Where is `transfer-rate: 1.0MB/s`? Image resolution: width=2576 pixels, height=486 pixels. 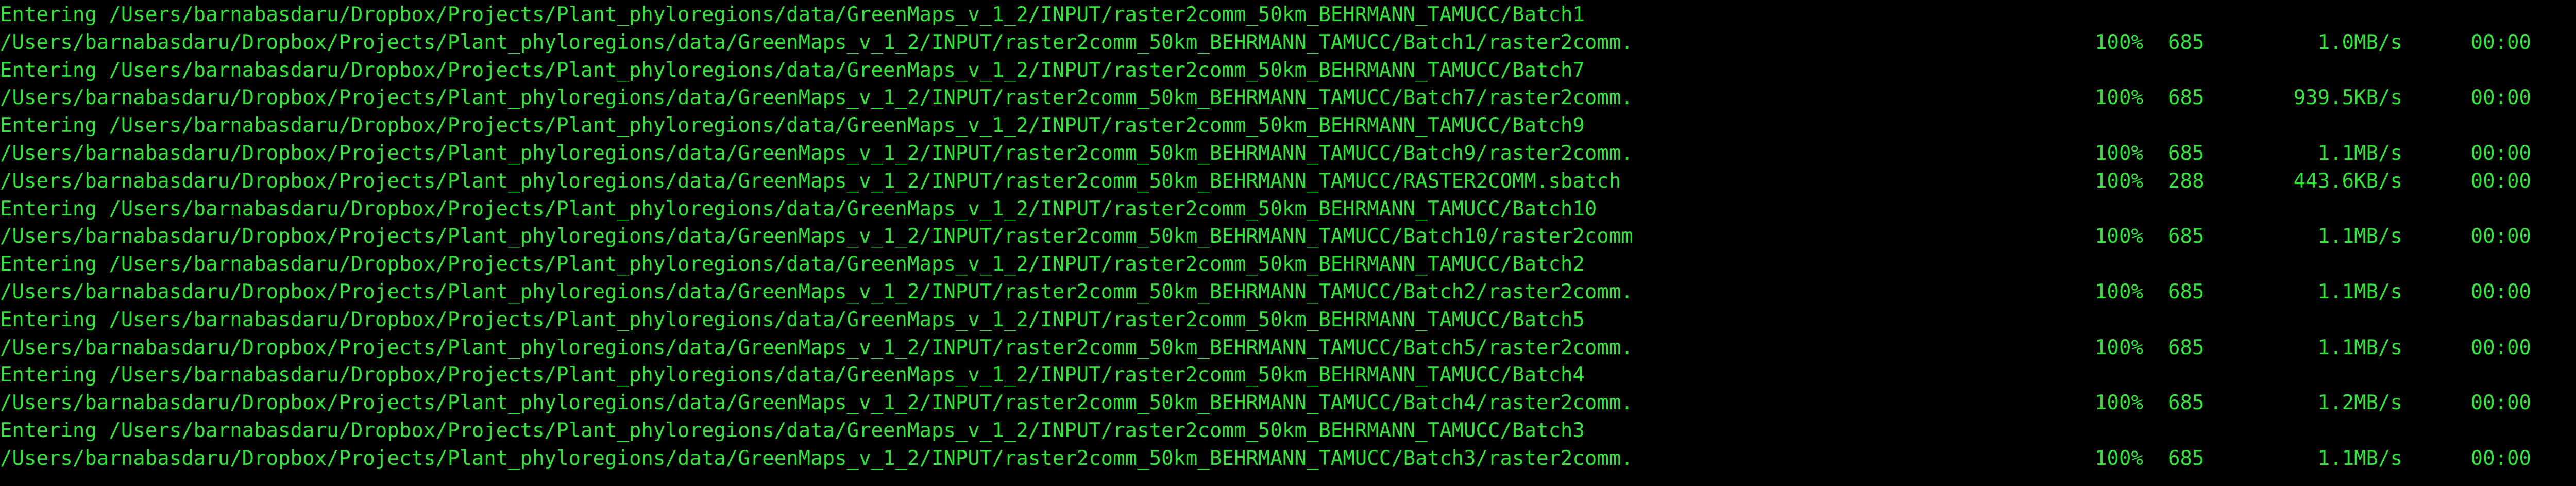
transfer-rate: 1.0MB/s is located at coordinates (2359, 42).